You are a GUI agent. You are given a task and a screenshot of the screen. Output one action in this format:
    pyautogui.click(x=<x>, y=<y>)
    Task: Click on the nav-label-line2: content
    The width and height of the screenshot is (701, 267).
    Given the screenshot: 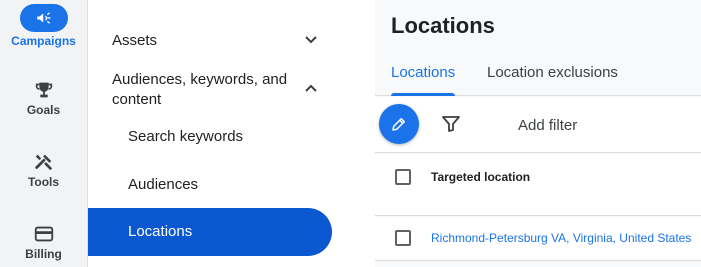 What is the action you would take?
    pyautogui.click(x=137, y=99)
    